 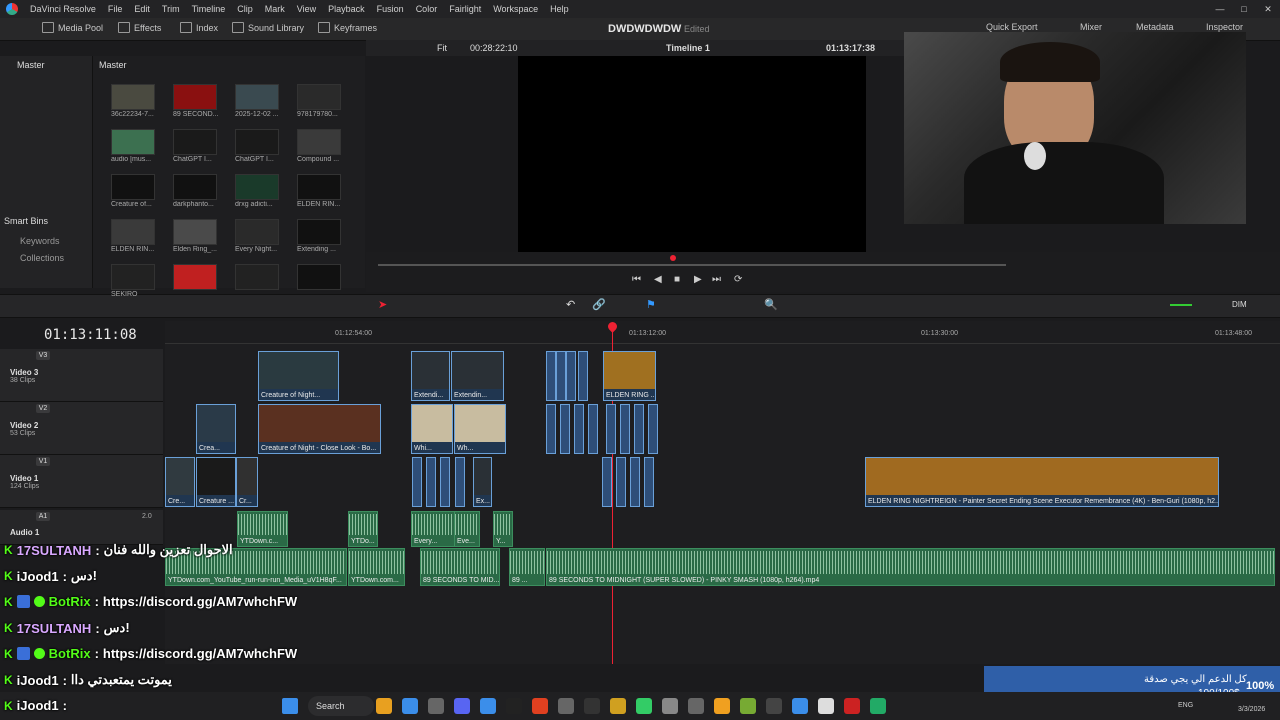 What do you see at coordinates (738, 279) in the screenshot?
I see `loop-icon: ⟳` at bounding box center [738, 279].